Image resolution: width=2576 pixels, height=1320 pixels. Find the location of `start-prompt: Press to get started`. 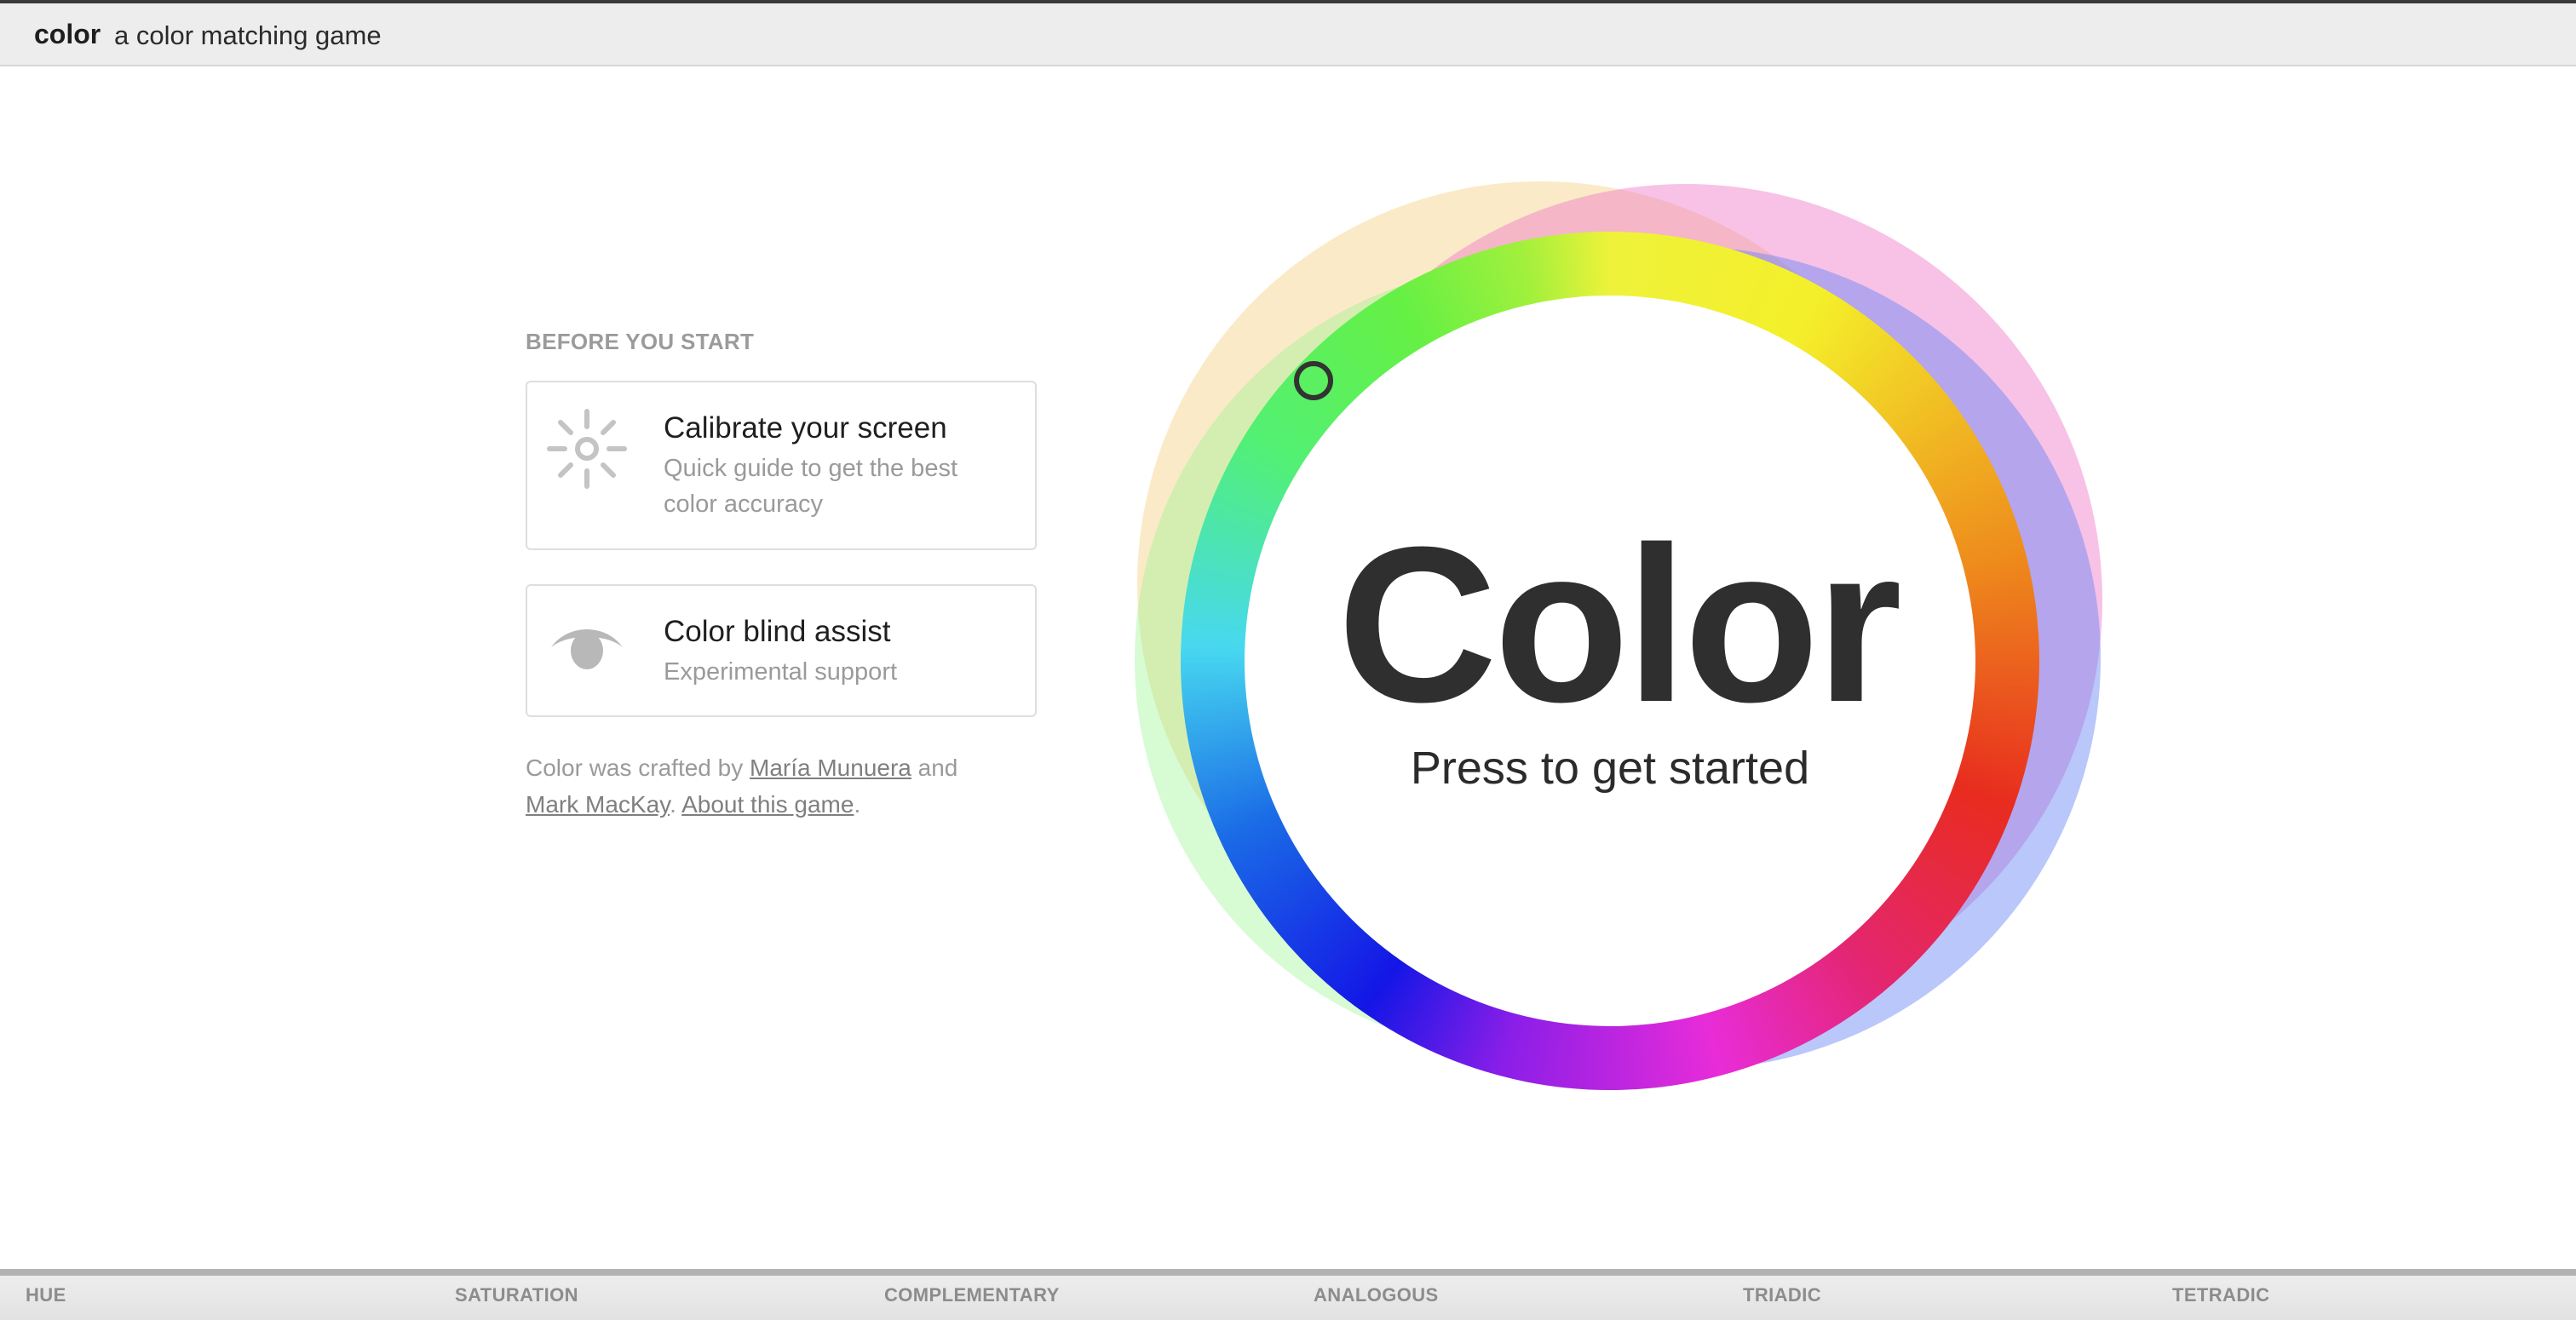

start-prompt: Press to get started is located at coordinates (1610, 768).